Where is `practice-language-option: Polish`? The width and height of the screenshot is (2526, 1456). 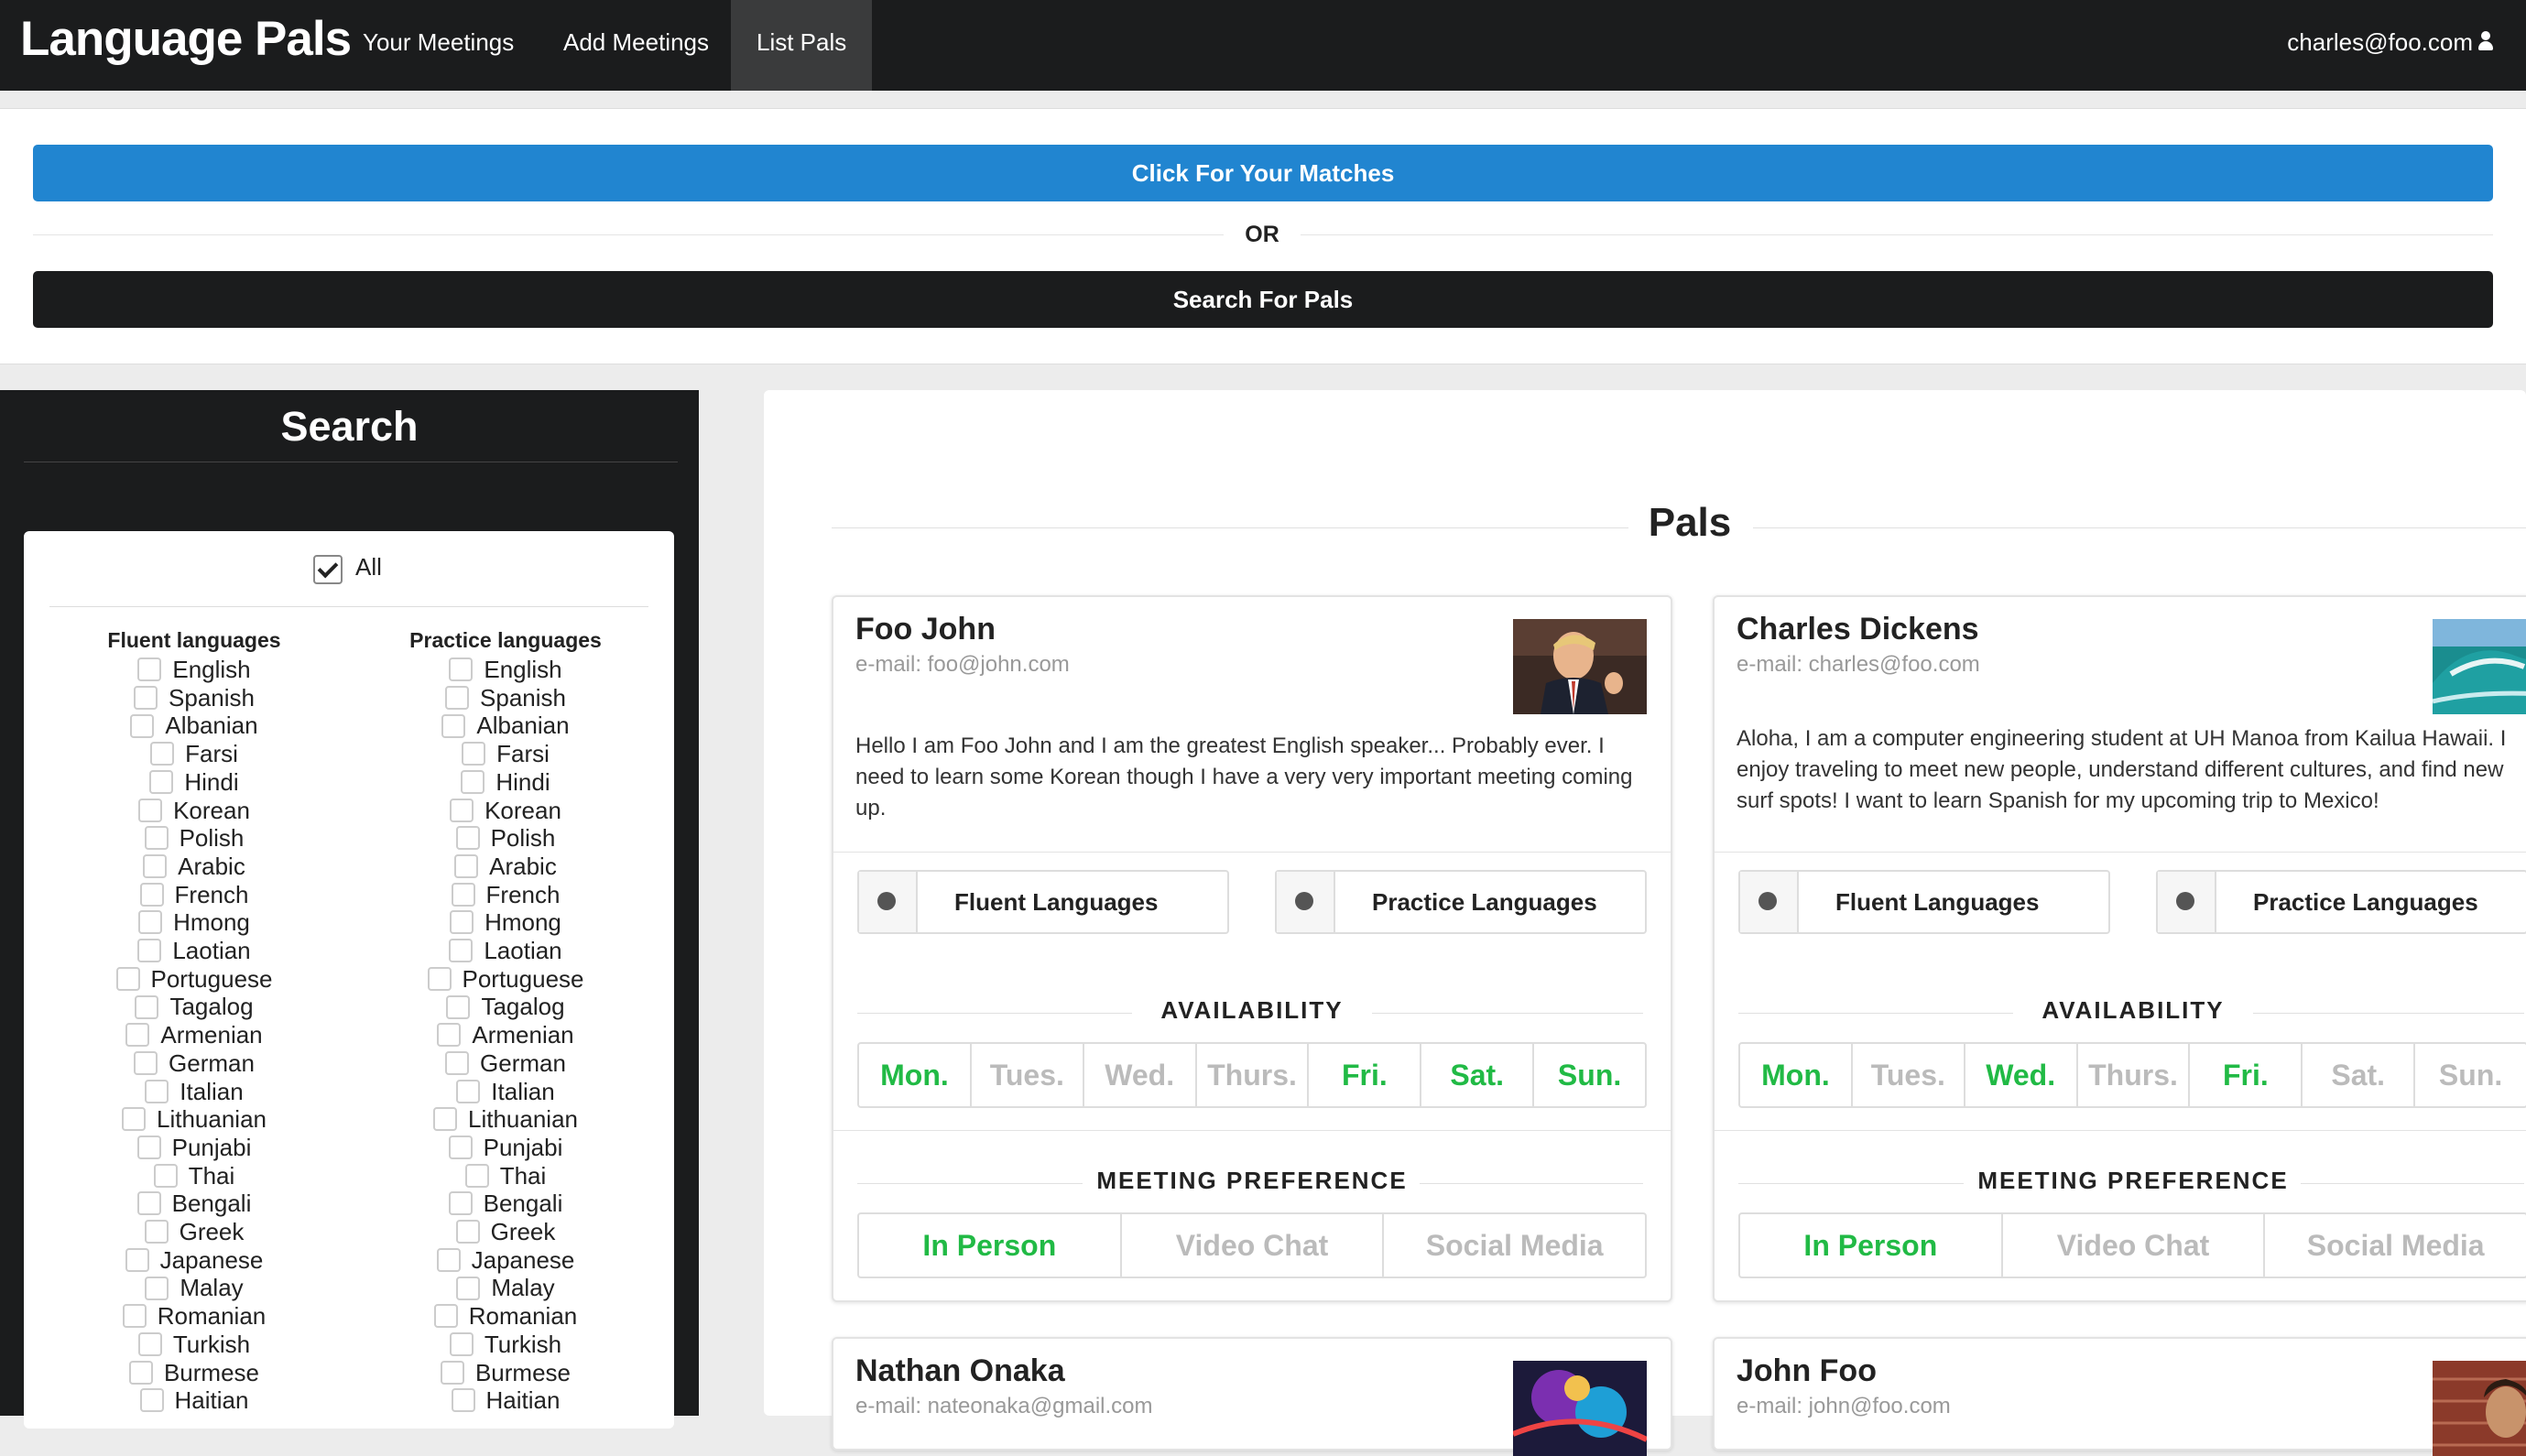
practice-language-option: Polish is located at coordinates (506, 838).